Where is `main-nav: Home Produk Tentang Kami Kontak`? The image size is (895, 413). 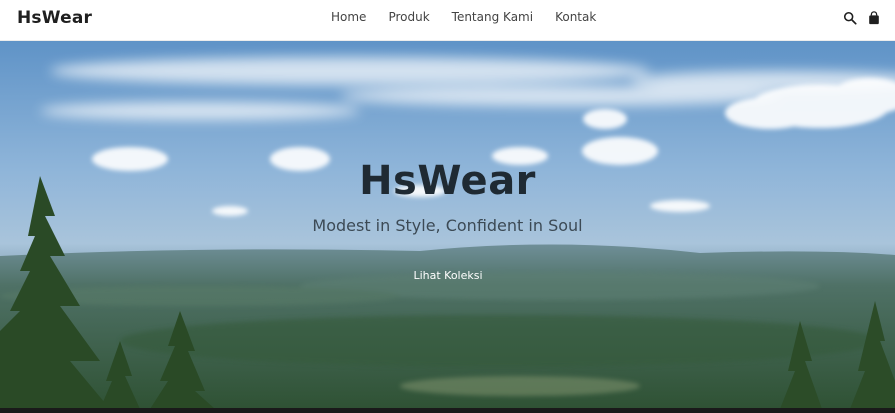 main-nav: Home Produk Tentang Kami Kontak is located at coordinates (463, 17).